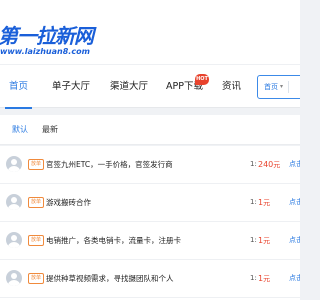 This screenshot has width=320, height=300. Describe the element at coordinates (282, 86) in the screenshot. I see `chevron-down-icon: ▾` at that location.